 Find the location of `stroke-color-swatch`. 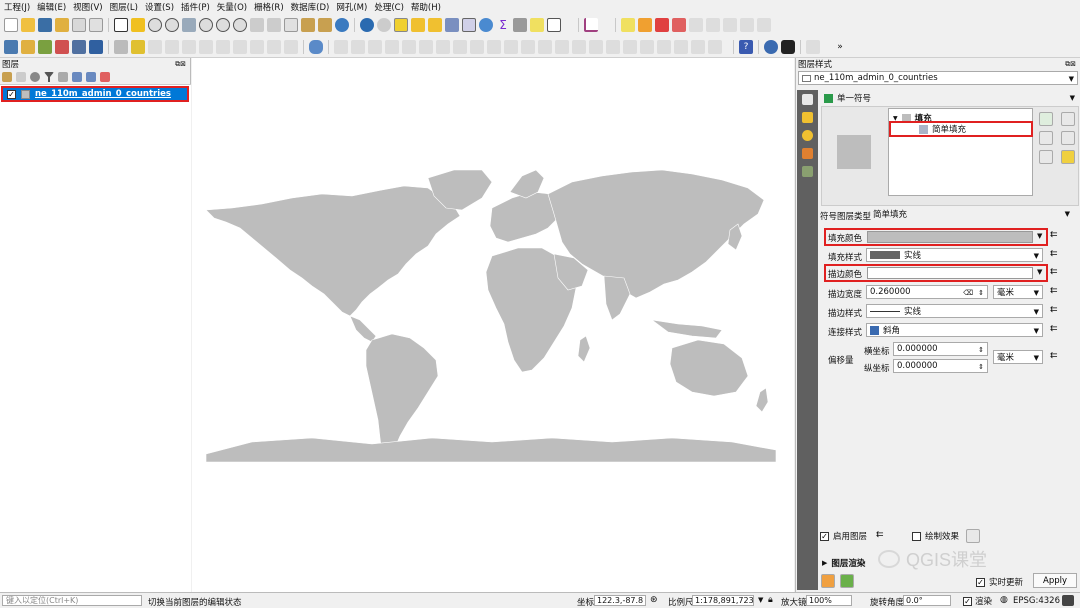

stroke-color-swatch is located at coordinates (950, 273).